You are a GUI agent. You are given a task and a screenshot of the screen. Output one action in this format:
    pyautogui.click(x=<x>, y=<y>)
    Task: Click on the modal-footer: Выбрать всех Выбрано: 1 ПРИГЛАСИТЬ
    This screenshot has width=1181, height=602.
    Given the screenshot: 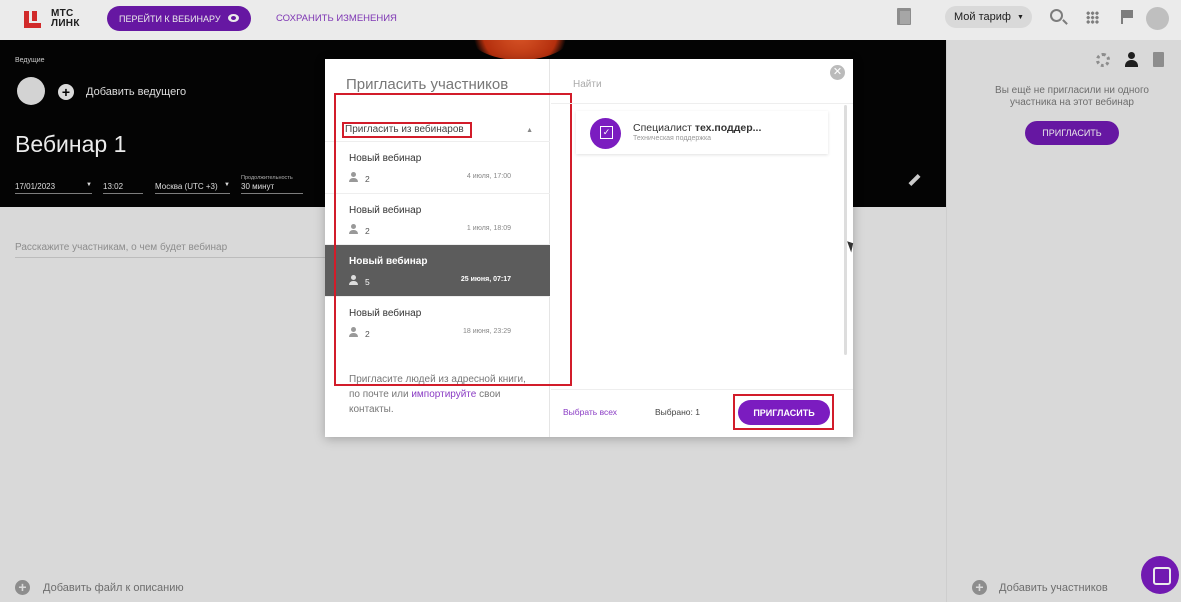 What is the action you would take?
    pyautogui.click(x=702, y=413)
    